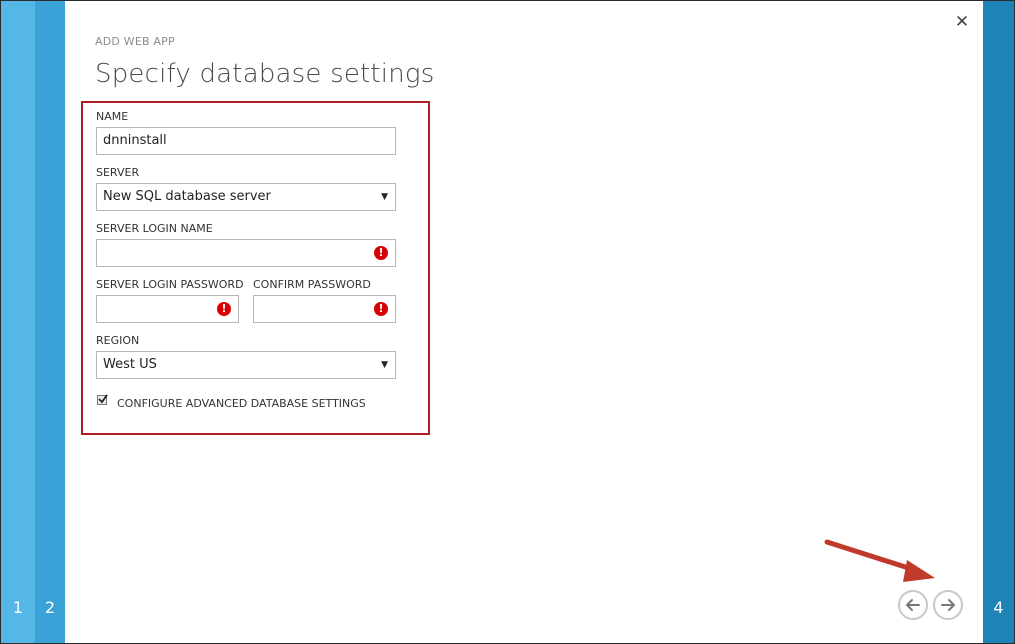  Describe the element at coordinates (118, 340) in the screenshot. I see `region-label: REGION` at that location.